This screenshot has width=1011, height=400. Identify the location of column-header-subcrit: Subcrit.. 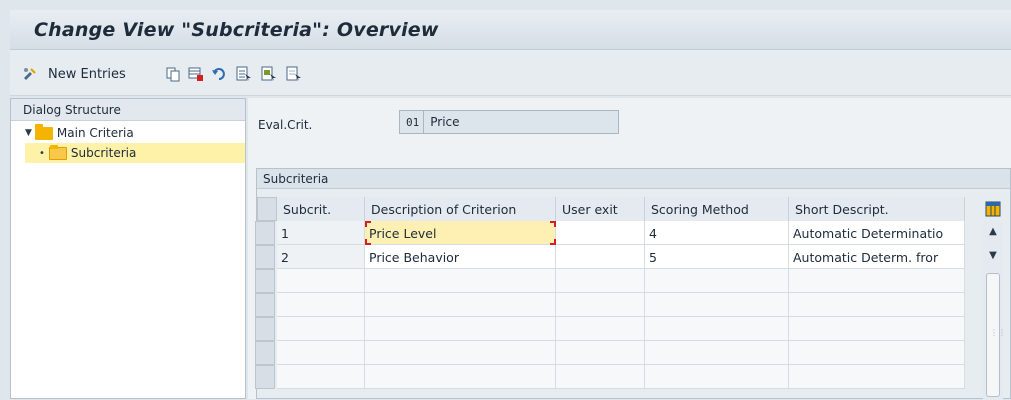
(321, 209).